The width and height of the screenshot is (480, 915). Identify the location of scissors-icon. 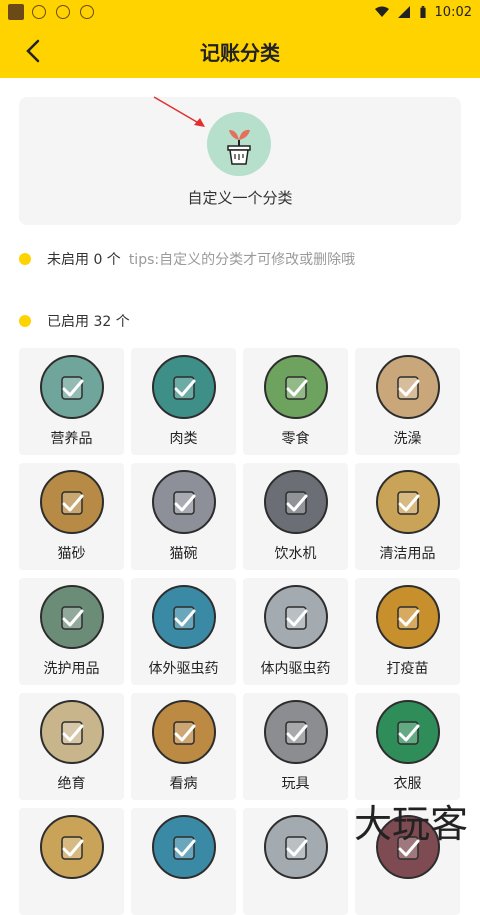
(72, 732).